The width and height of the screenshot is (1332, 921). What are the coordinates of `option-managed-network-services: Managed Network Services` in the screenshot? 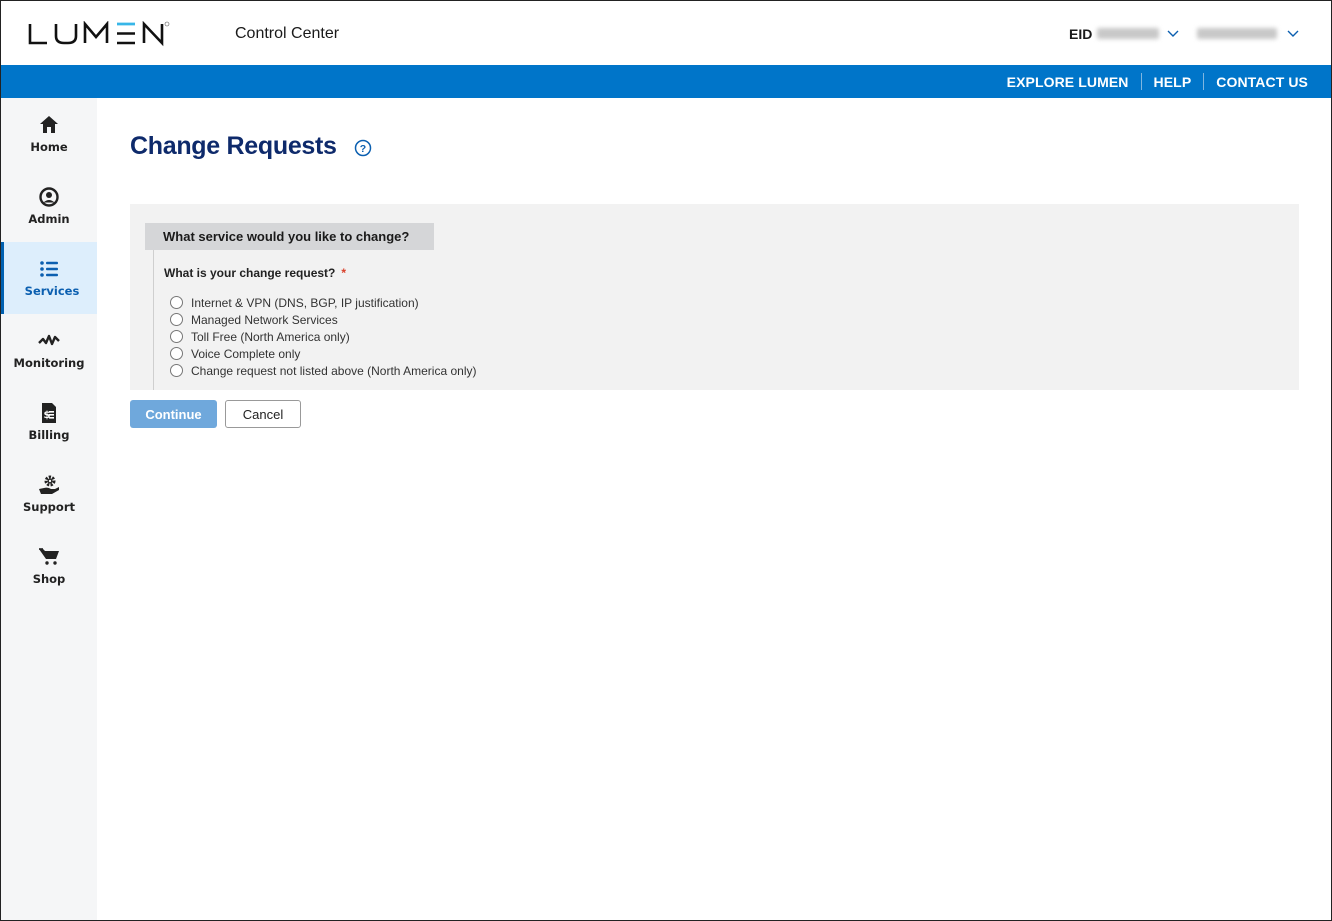 It's located at (323, 319).